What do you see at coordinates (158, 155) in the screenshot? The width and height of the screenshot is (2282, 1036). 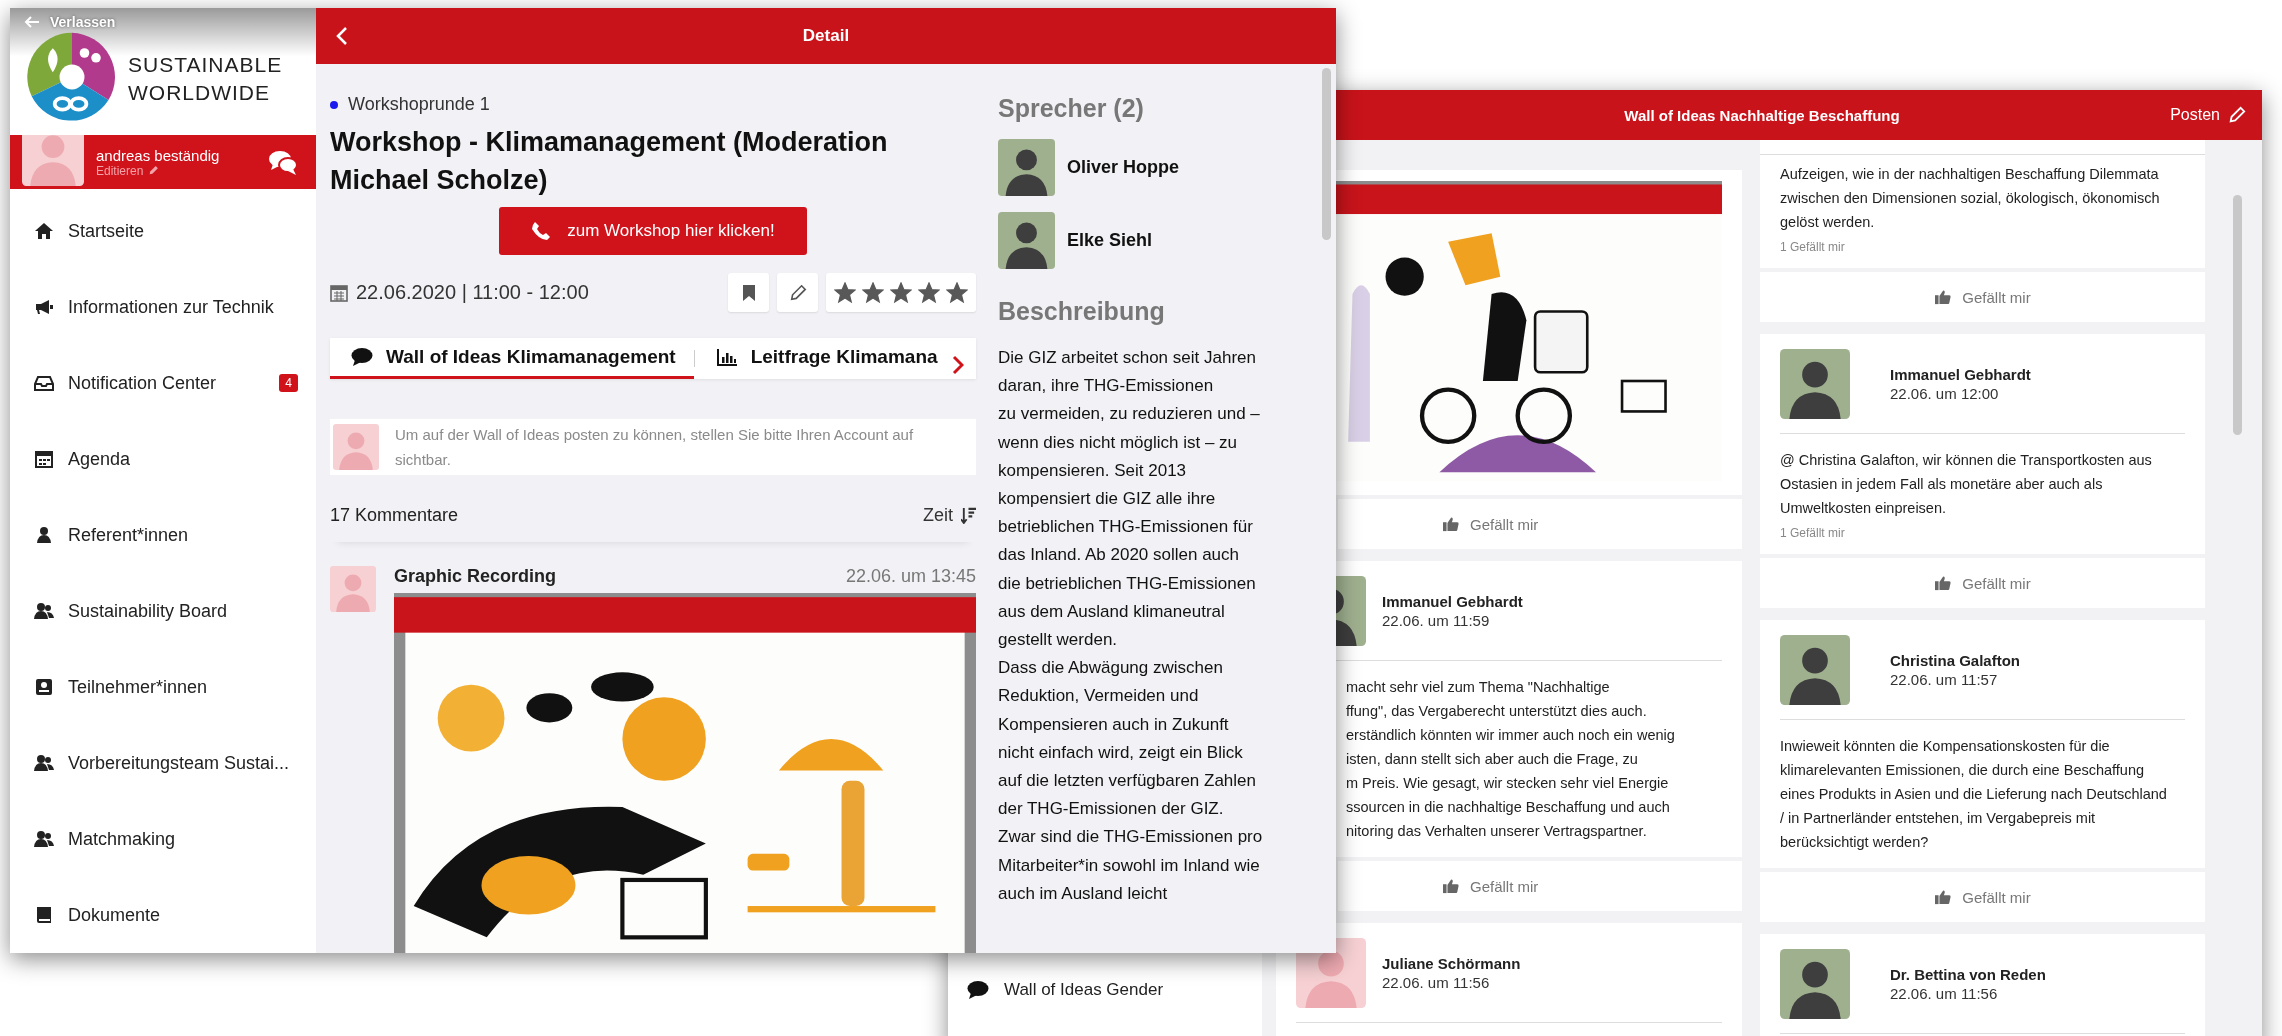 I see `user-name: andreas beständig` at bounding box center [158, 155].